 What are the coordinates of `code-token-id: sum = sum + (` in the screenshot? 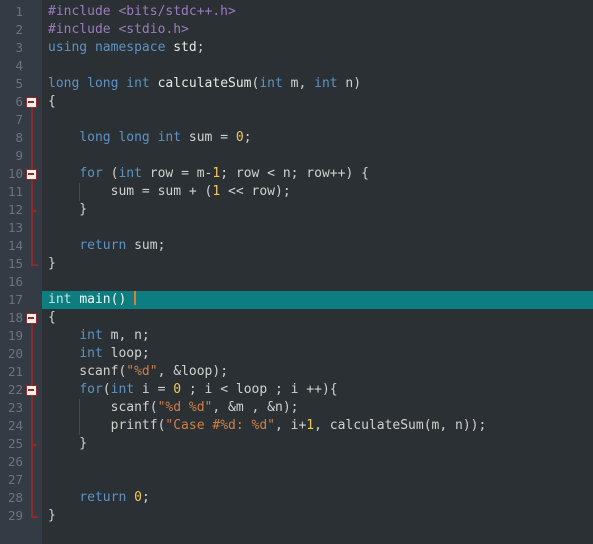 It's located at (130, 191).